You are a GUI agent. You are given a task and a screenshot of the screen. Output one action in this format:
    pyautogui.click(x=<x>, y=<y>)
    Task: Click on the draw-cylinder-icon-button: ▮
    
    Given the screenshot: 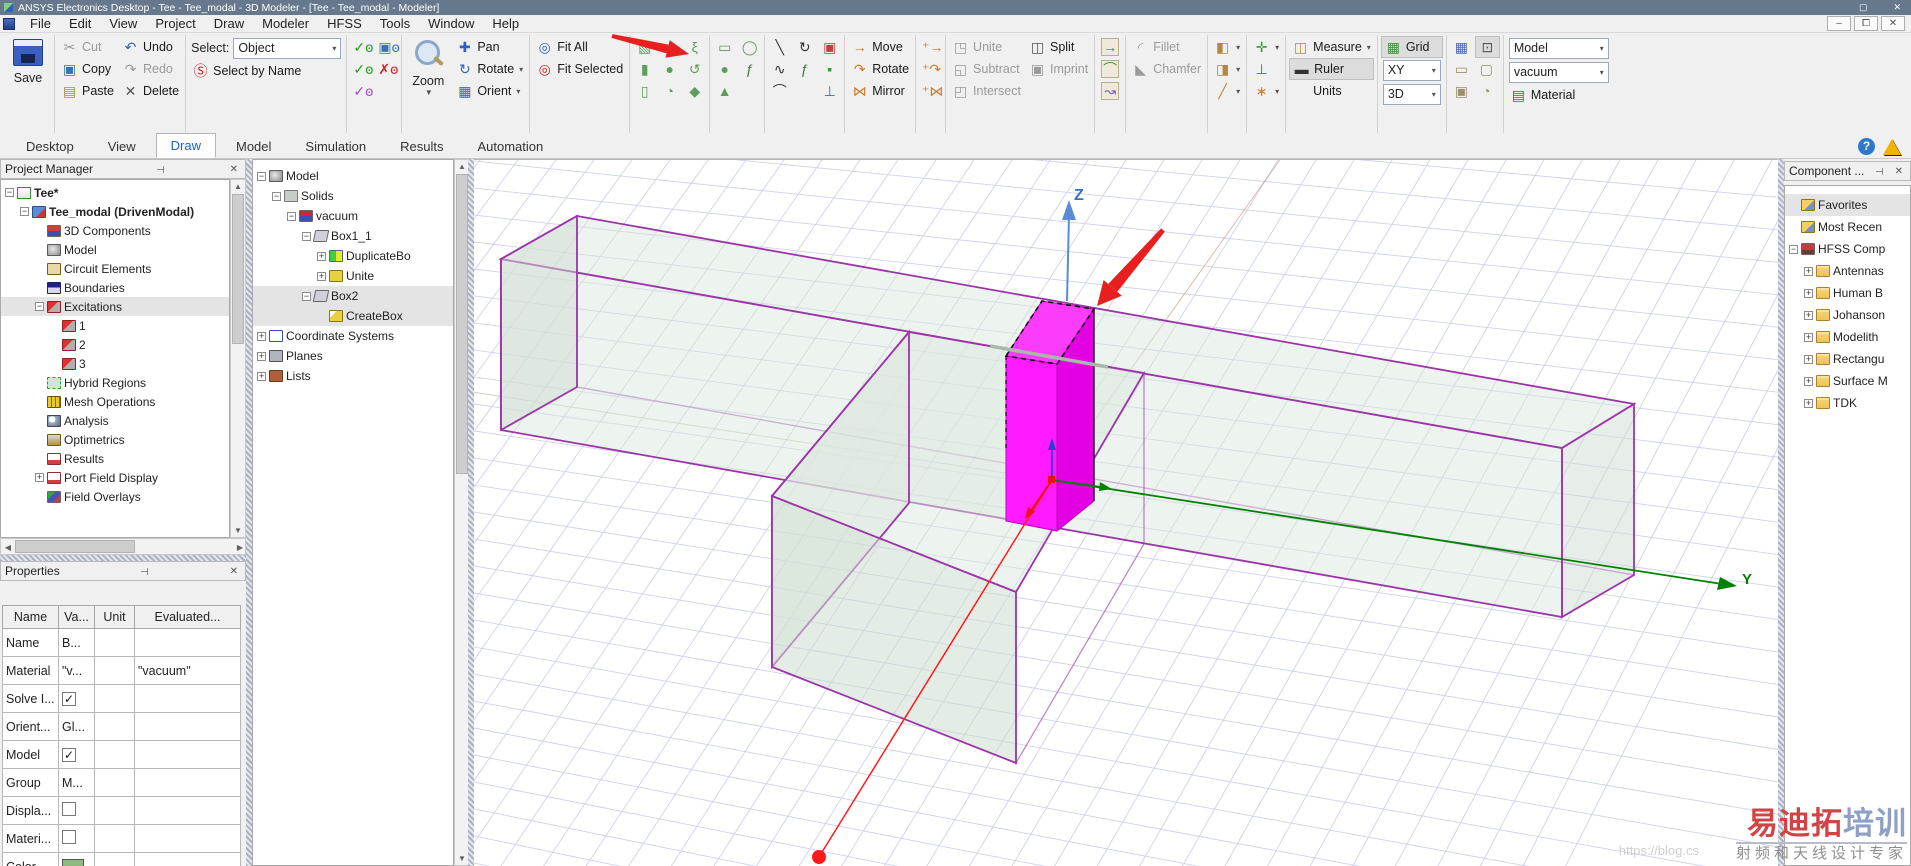 What is the action you would take?
    pyautogui.click(x=644, y=69)
    